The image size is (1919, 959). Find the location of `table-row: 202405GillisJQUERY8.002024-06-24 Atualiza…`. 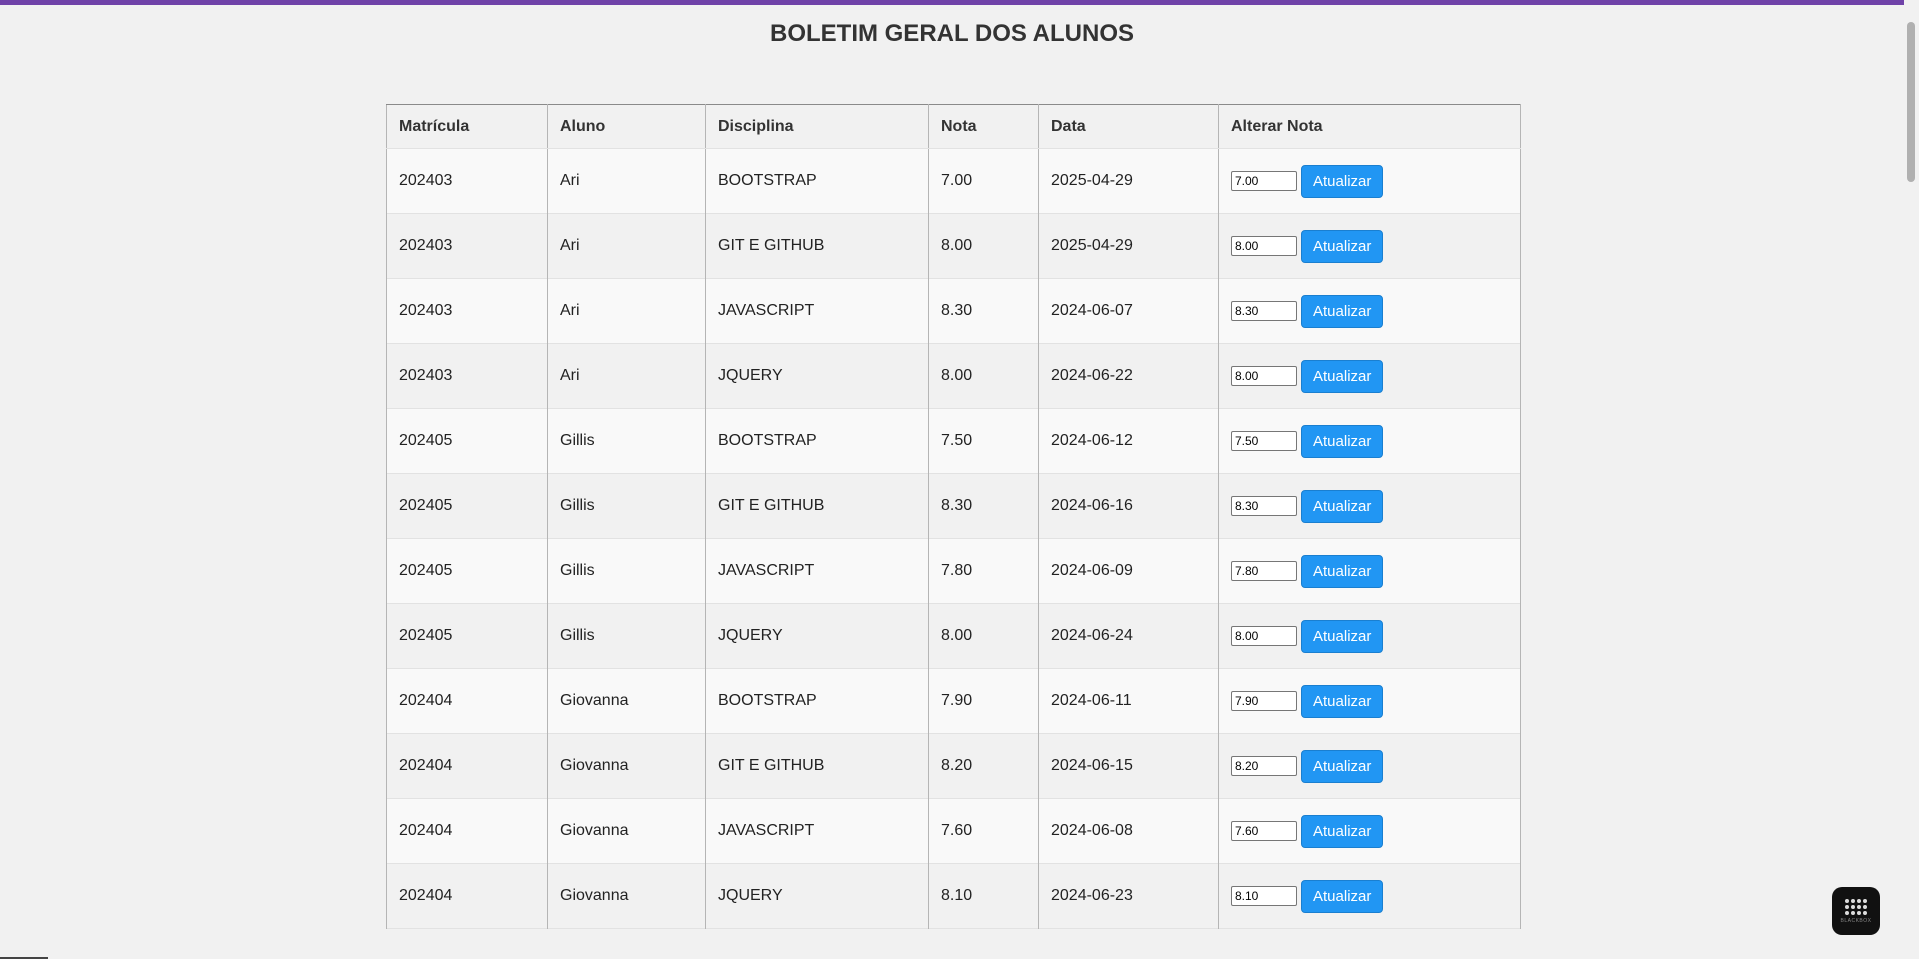

table-row: 202405GillisJQUERY8.002024-06-24 Atualiza… is located at coordinates (953, 636).